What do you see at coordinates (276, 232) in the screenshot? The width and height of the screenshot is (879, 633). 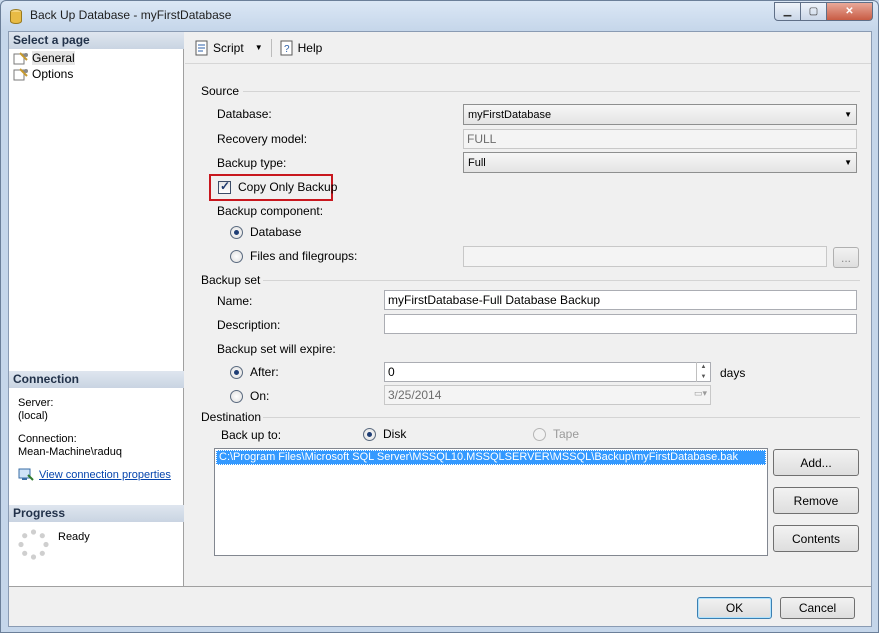 I see `component-database-label: Database` at bounding box center [276, 232].